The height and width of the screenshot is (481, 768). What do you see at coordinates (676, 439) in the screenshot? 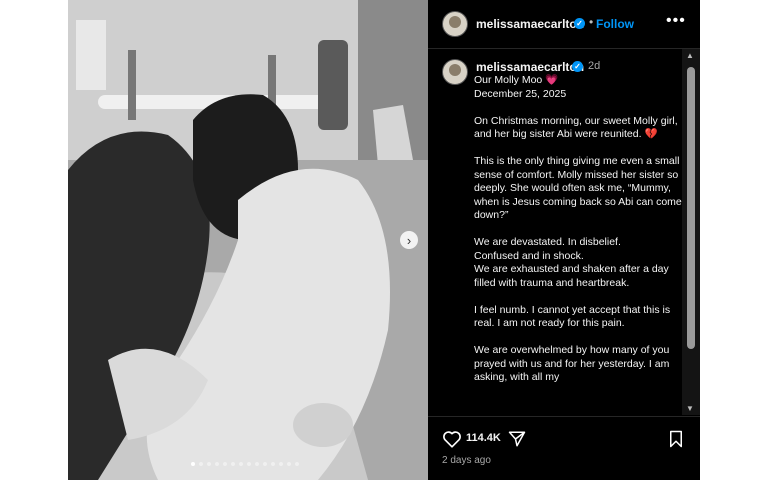
I see `bookmark-icon` at bounding box center [676, 439].